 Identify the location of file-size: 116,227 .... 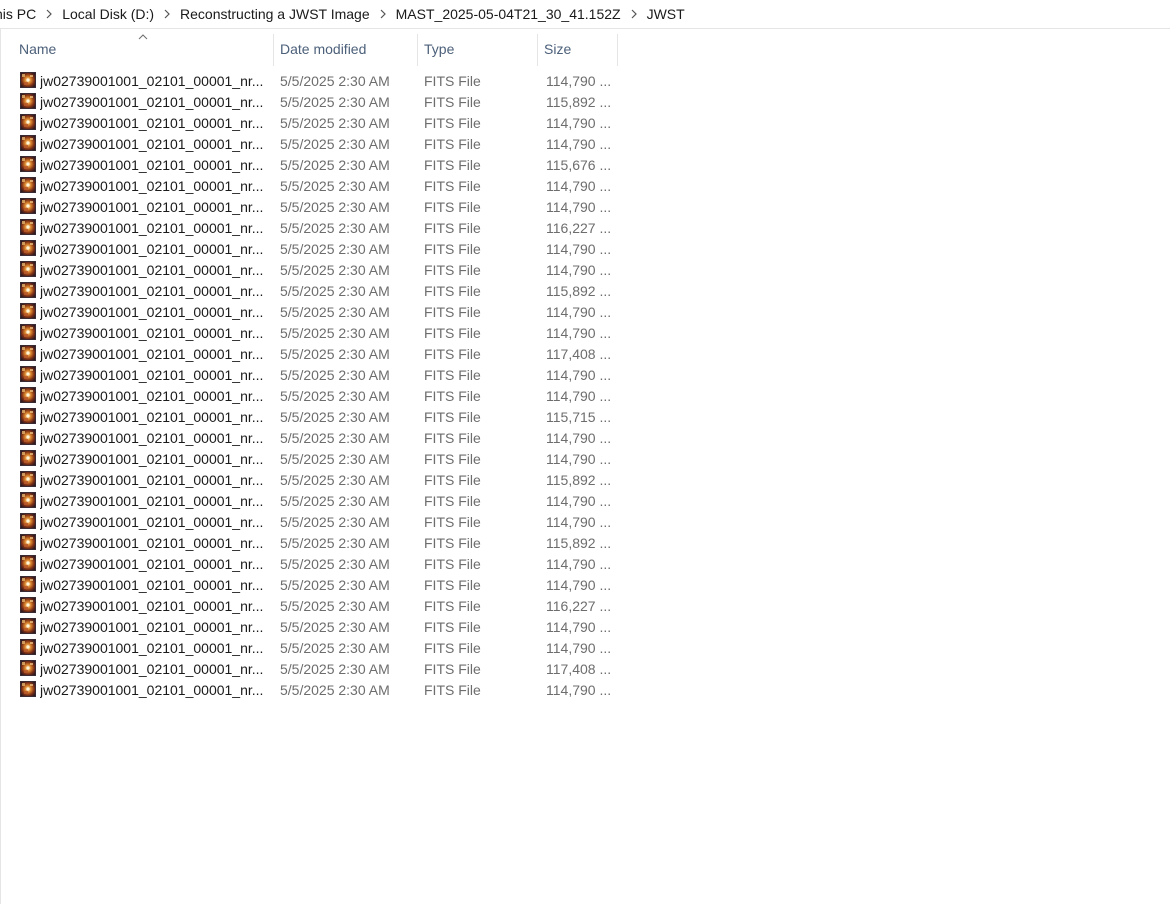
(579, 228).